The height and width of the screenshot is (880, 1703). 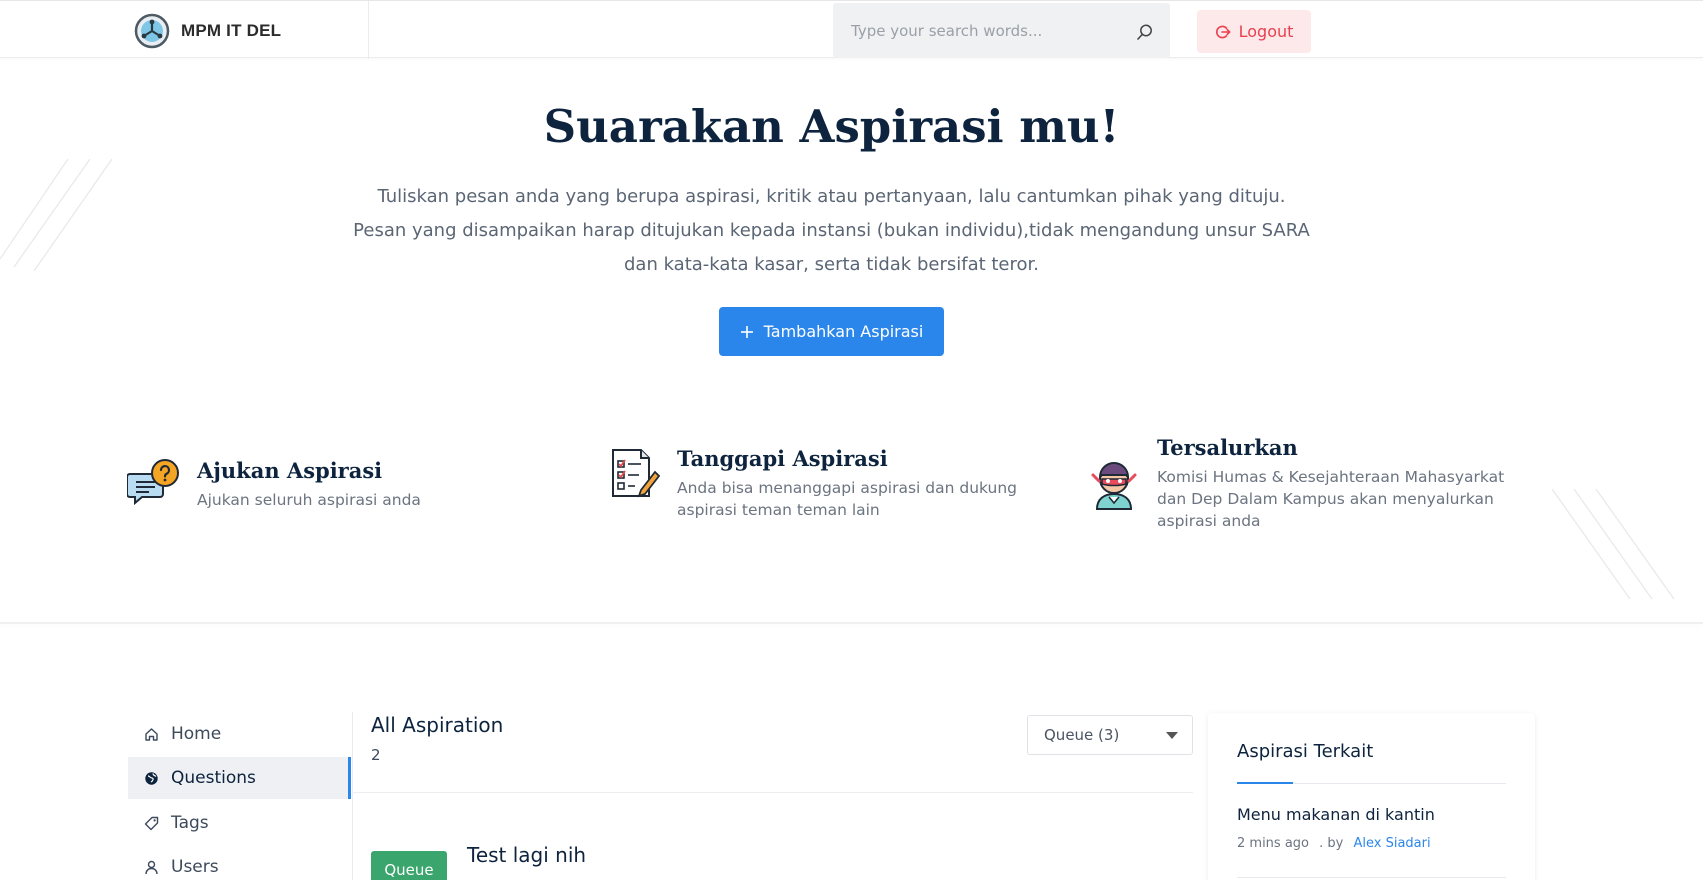 I want to click on related-item-by: . by, so click(x=1331, y=843).